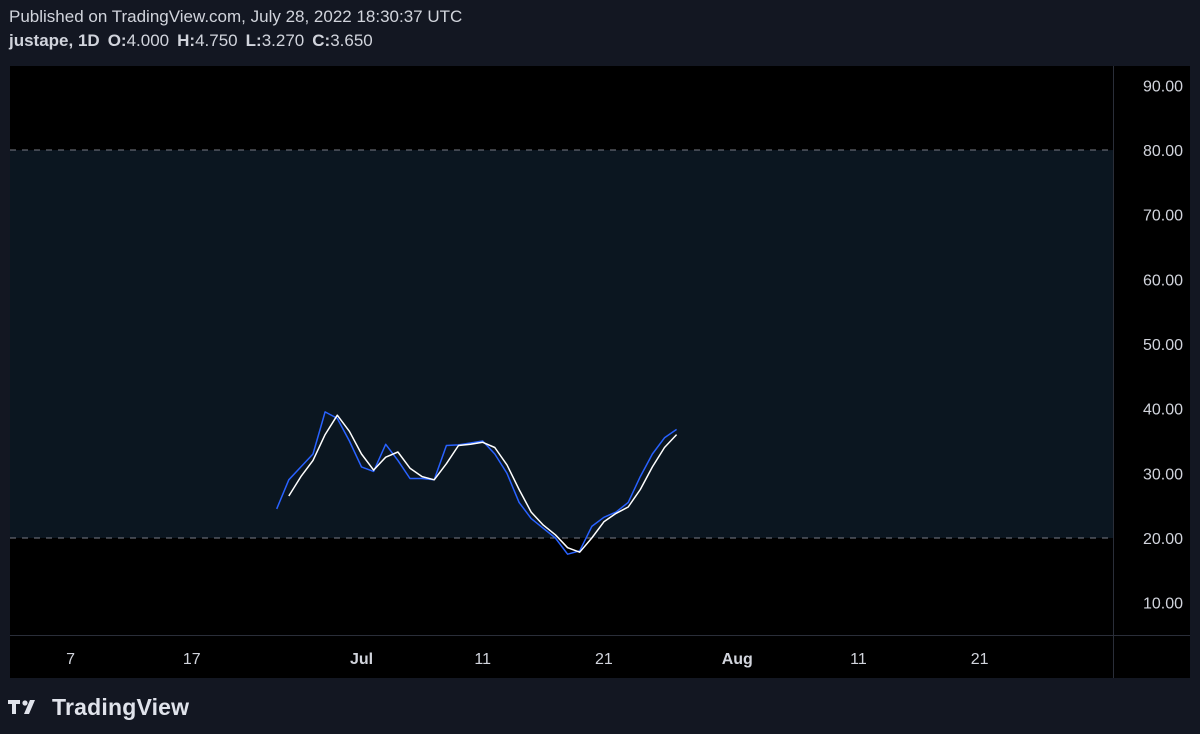  Describe the element at coordinates (737, 659) in the screenshot. I see `x-tick-label: Aug` at that location.